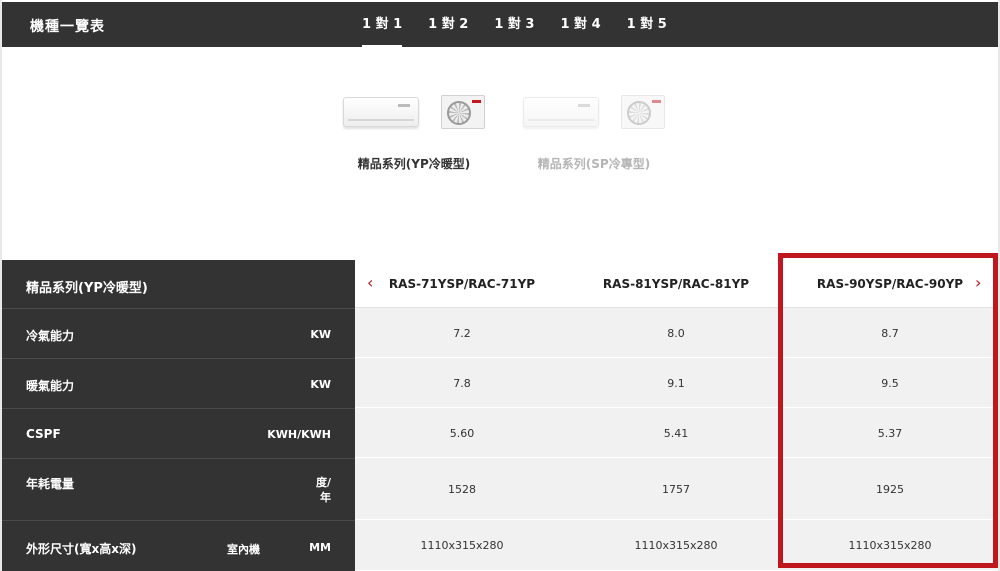  I want to click on tab-bar: 1 對 1 1 對 2 1 對 3 1 對 4 1 對 5, so click(527, 24).